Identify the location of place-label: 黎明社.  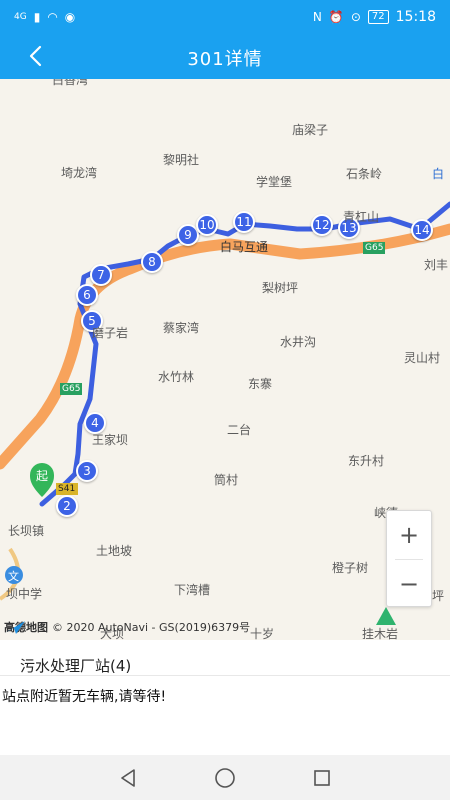
(181, 160).